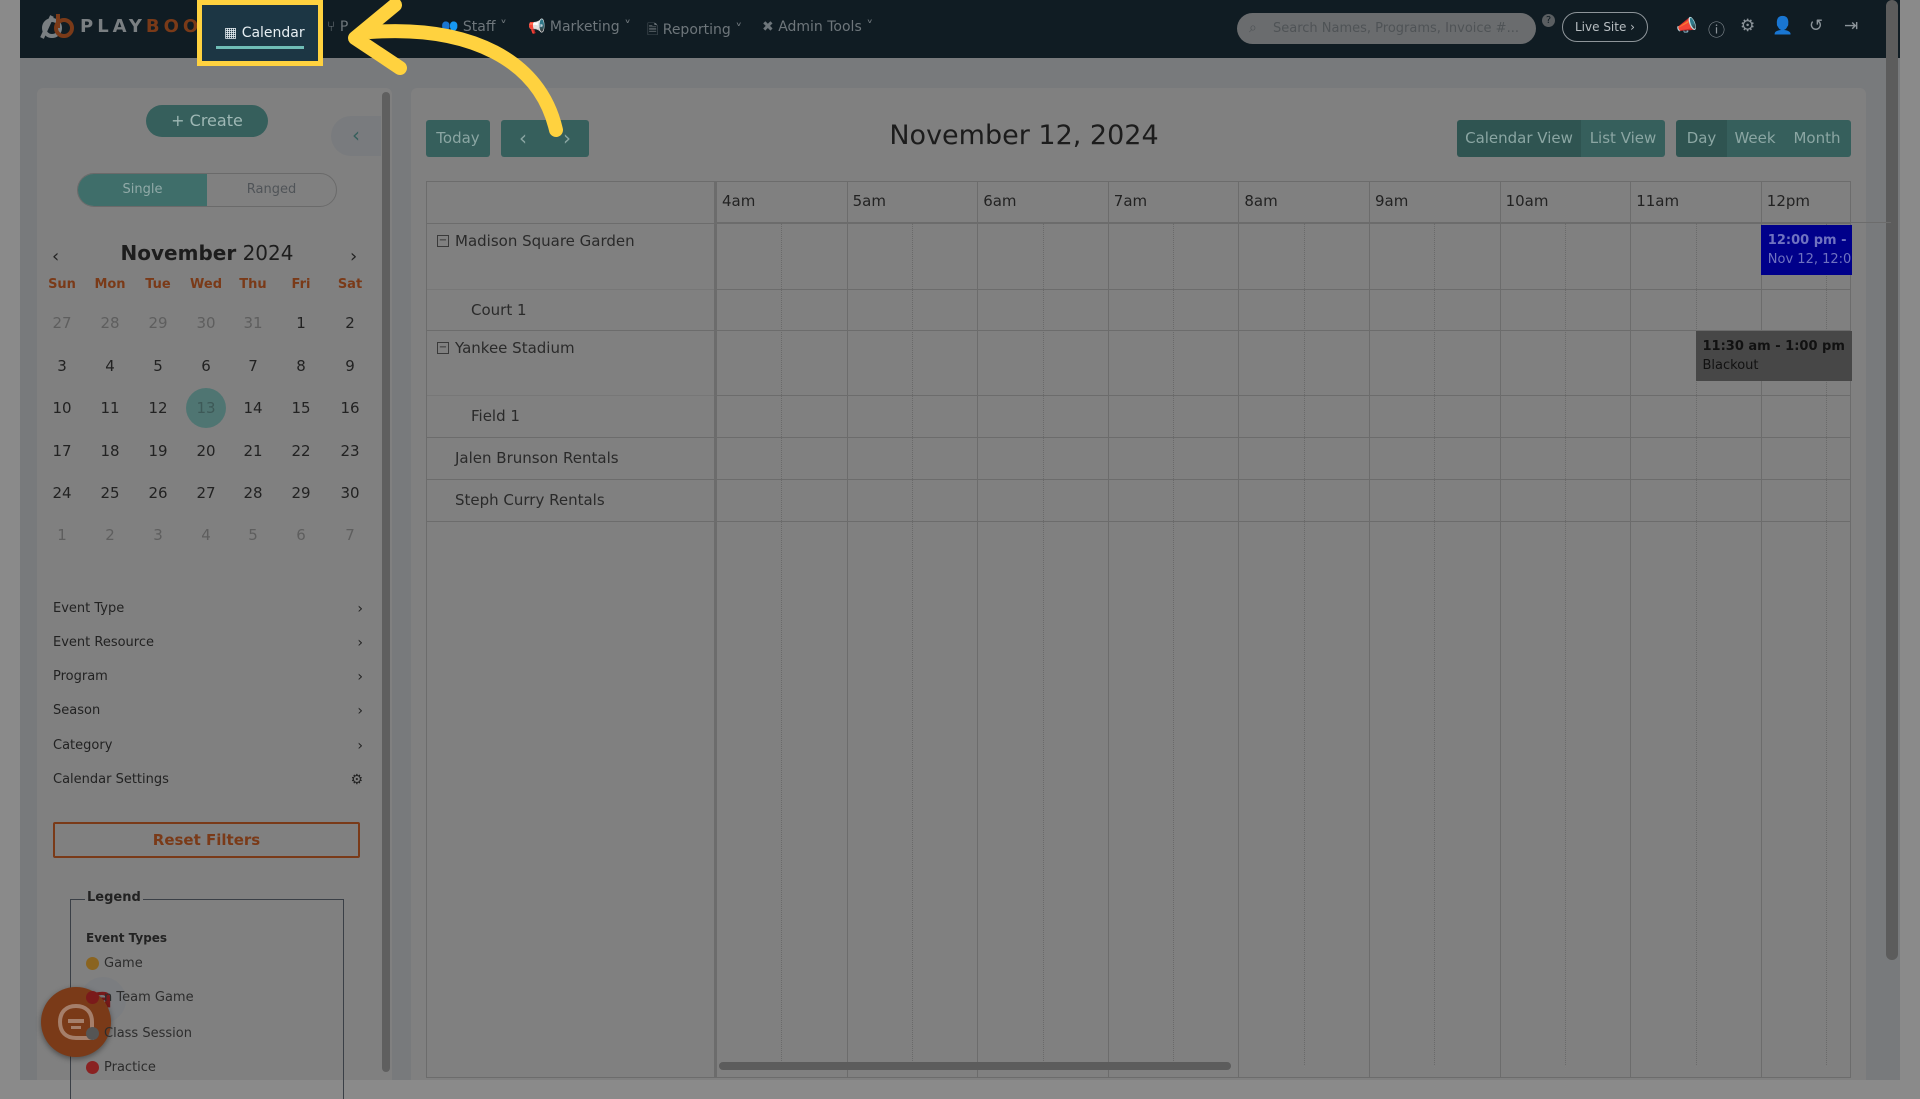 Image resolution: width=1920 pixels, height=1099 pixels. I want to click on filter-label: Event Type, so click(89, 608).